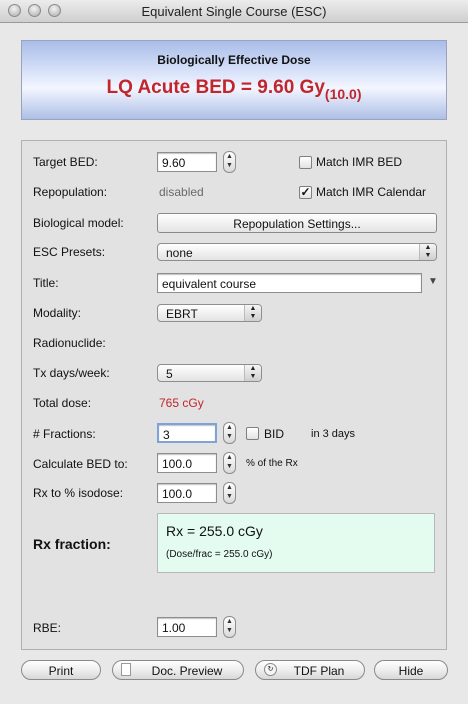 This screenshot has width=468, height=704. I want to click on repopulation-value: disabled, so click(181, 192).